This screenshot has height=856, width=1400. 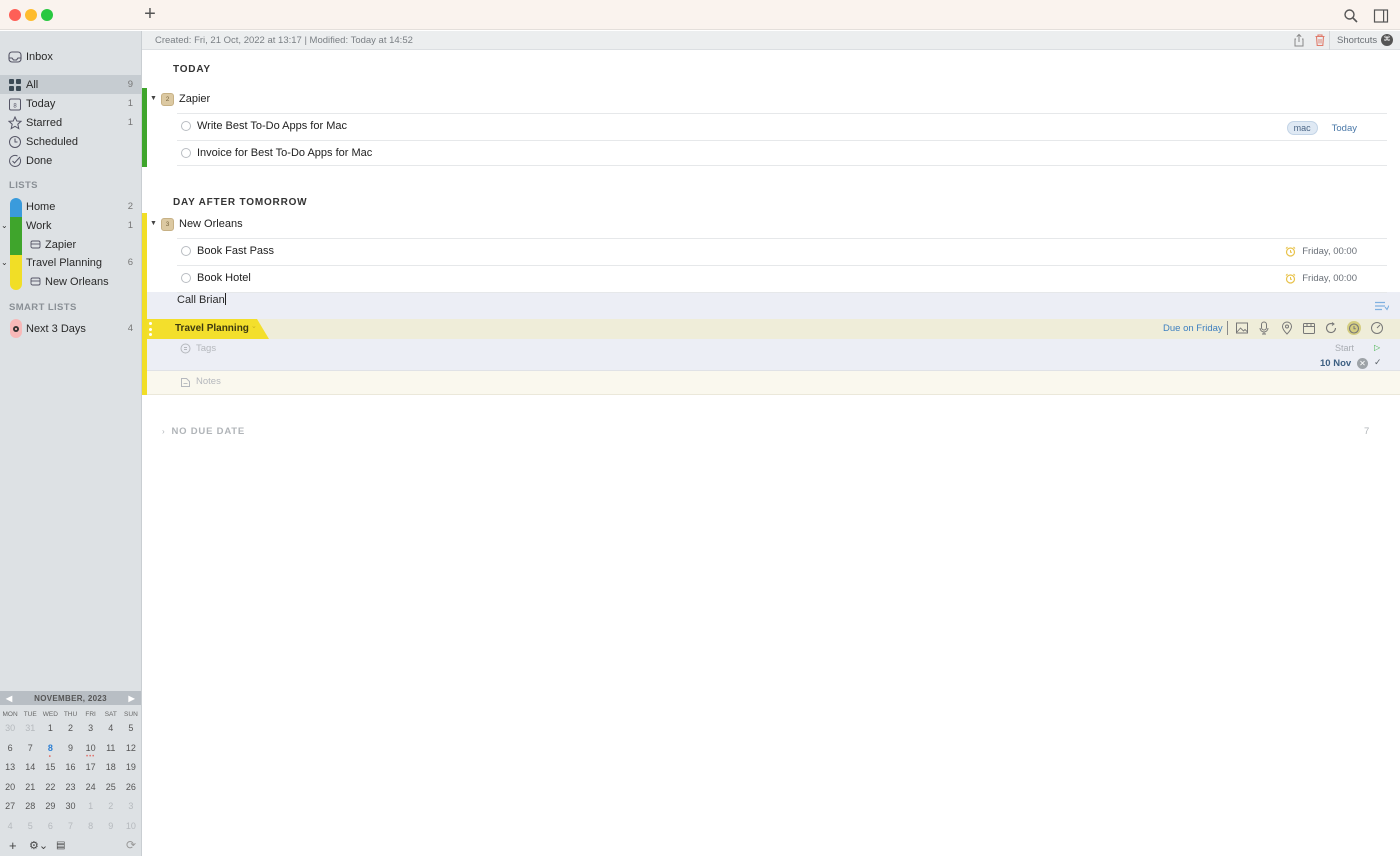 I want to click on calendar-day: 25, so click(x=111, y=790).